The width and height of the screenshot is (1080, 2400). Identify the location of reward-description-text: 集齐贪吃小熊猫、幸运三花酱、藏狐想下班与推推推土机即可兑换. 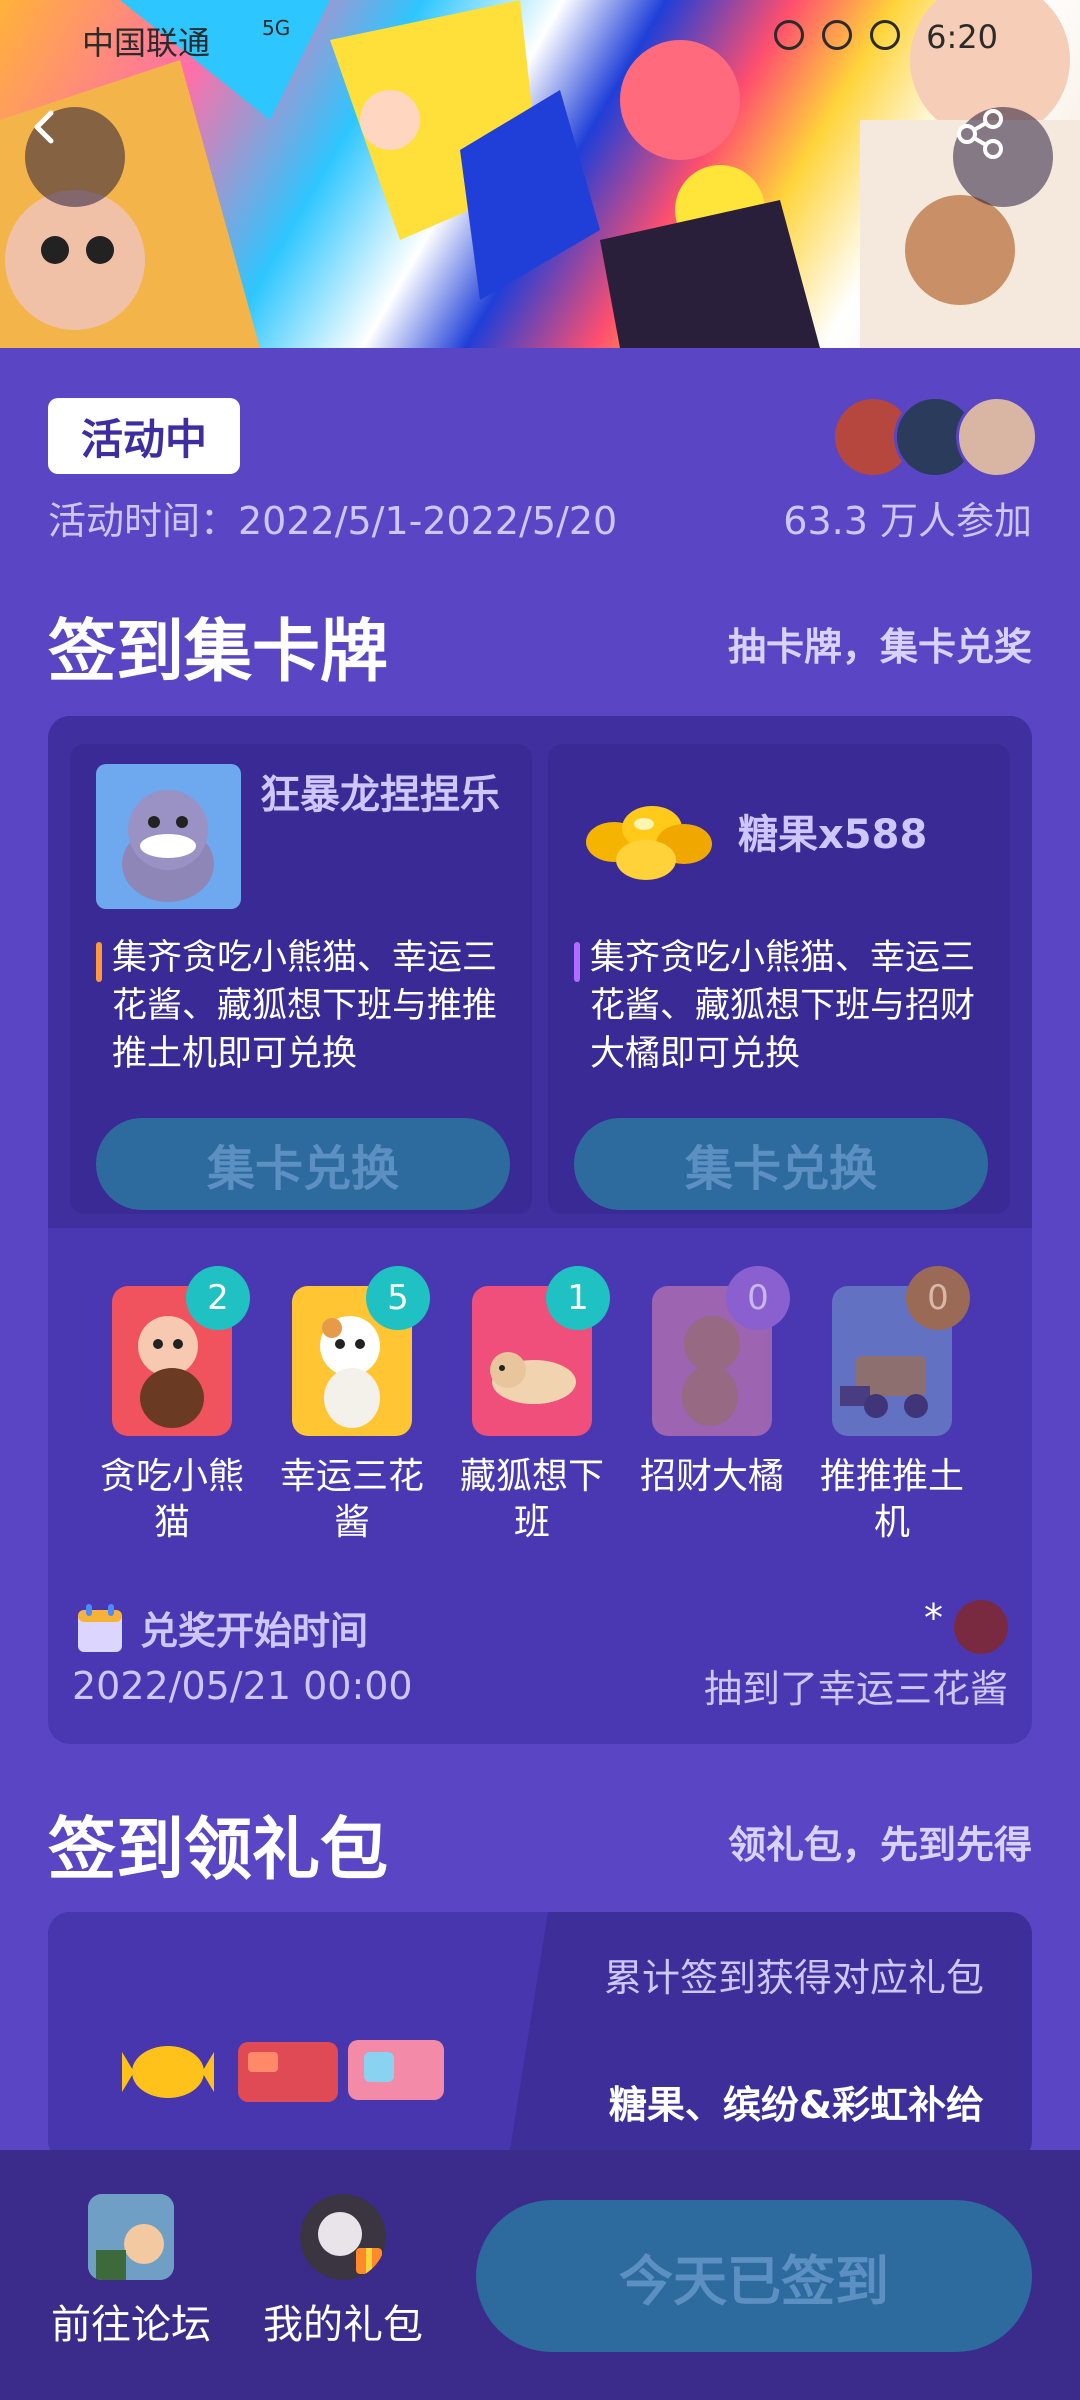
(305, 1006).